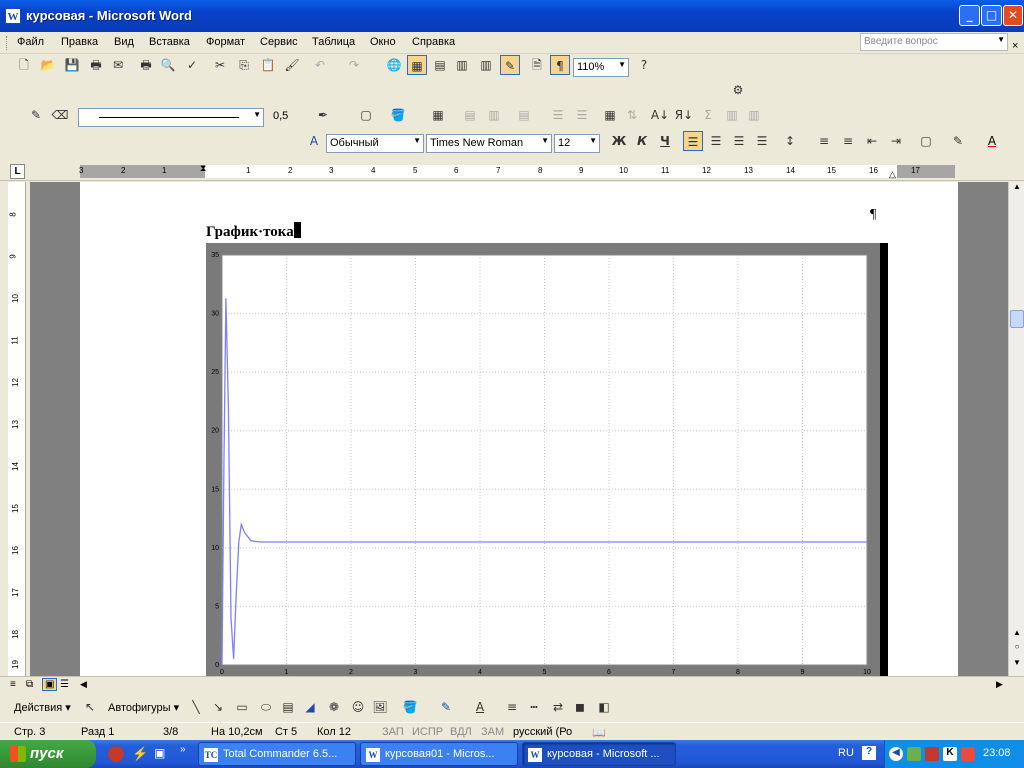 The width and height of the screenshot is (1024, 768). Describe the element at coordinates (146, 65) in the screenshot. I see `print-icon: 🖶` at that location.